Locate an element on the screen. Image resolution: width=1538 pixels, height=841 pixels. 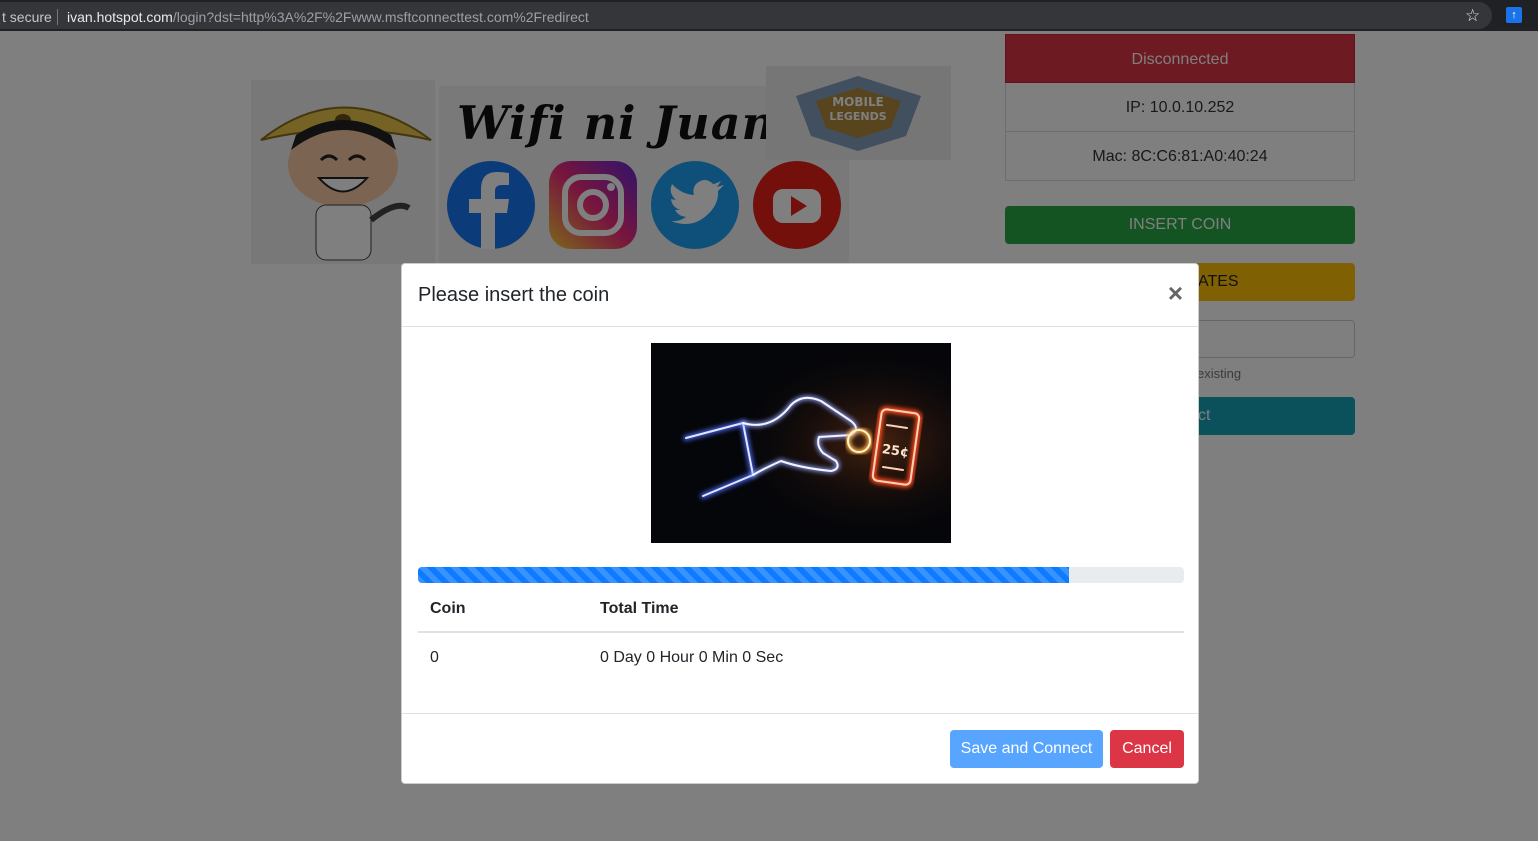
coin-progress-bar is located at coordinates (801, 575).